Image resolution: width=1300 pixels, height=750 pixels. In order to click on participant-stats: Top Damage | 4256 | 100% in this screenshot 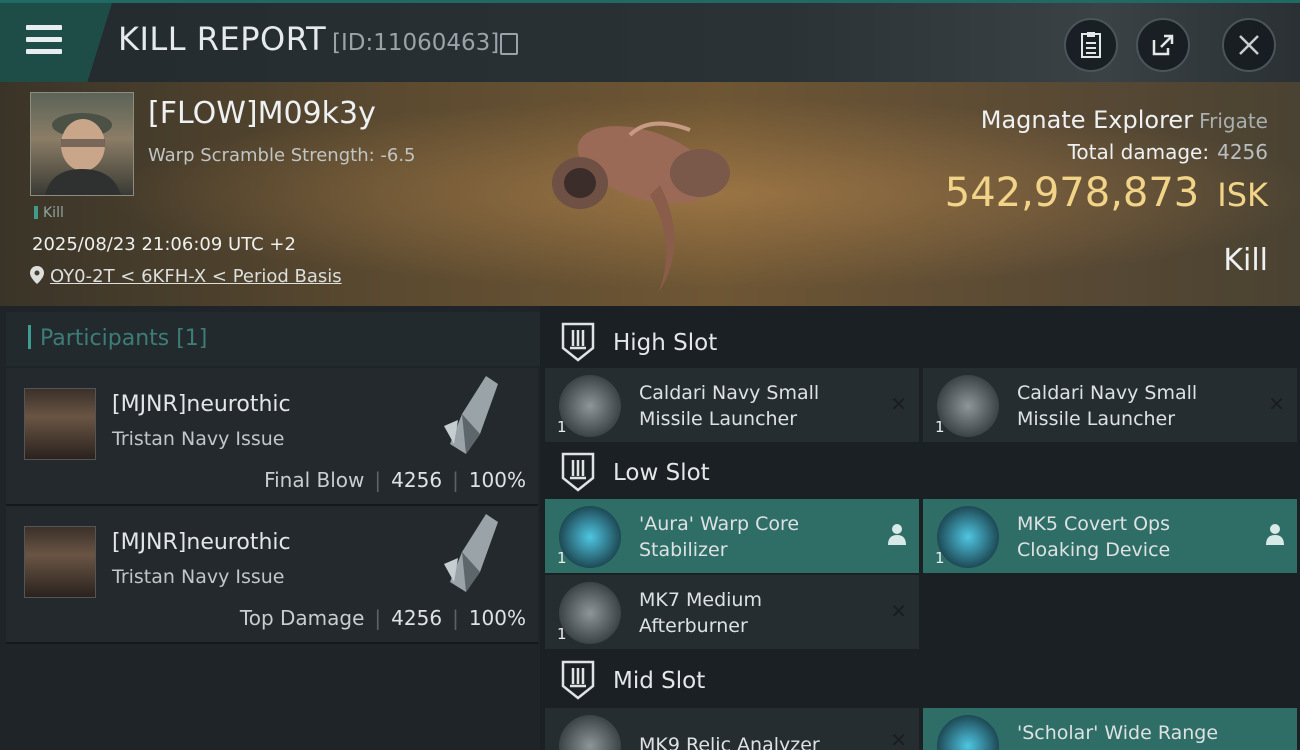, I will do `click(382, 618)`.